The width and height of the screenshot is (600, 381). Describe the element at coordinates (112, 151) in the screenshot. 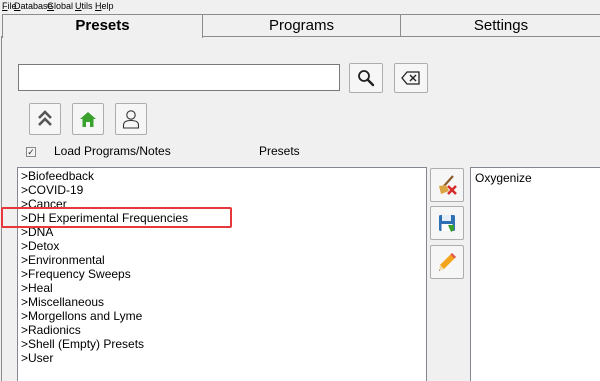

I see `load-programs-label: Load Programs/Notes` at that location.